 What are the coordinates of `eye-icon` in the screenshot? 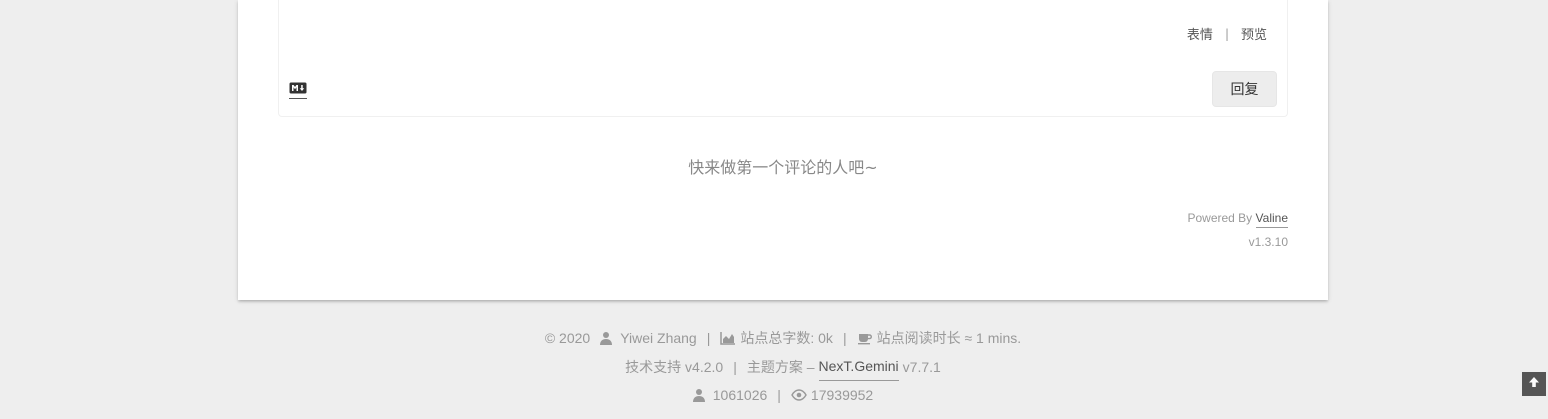 It's located at (799, 395).